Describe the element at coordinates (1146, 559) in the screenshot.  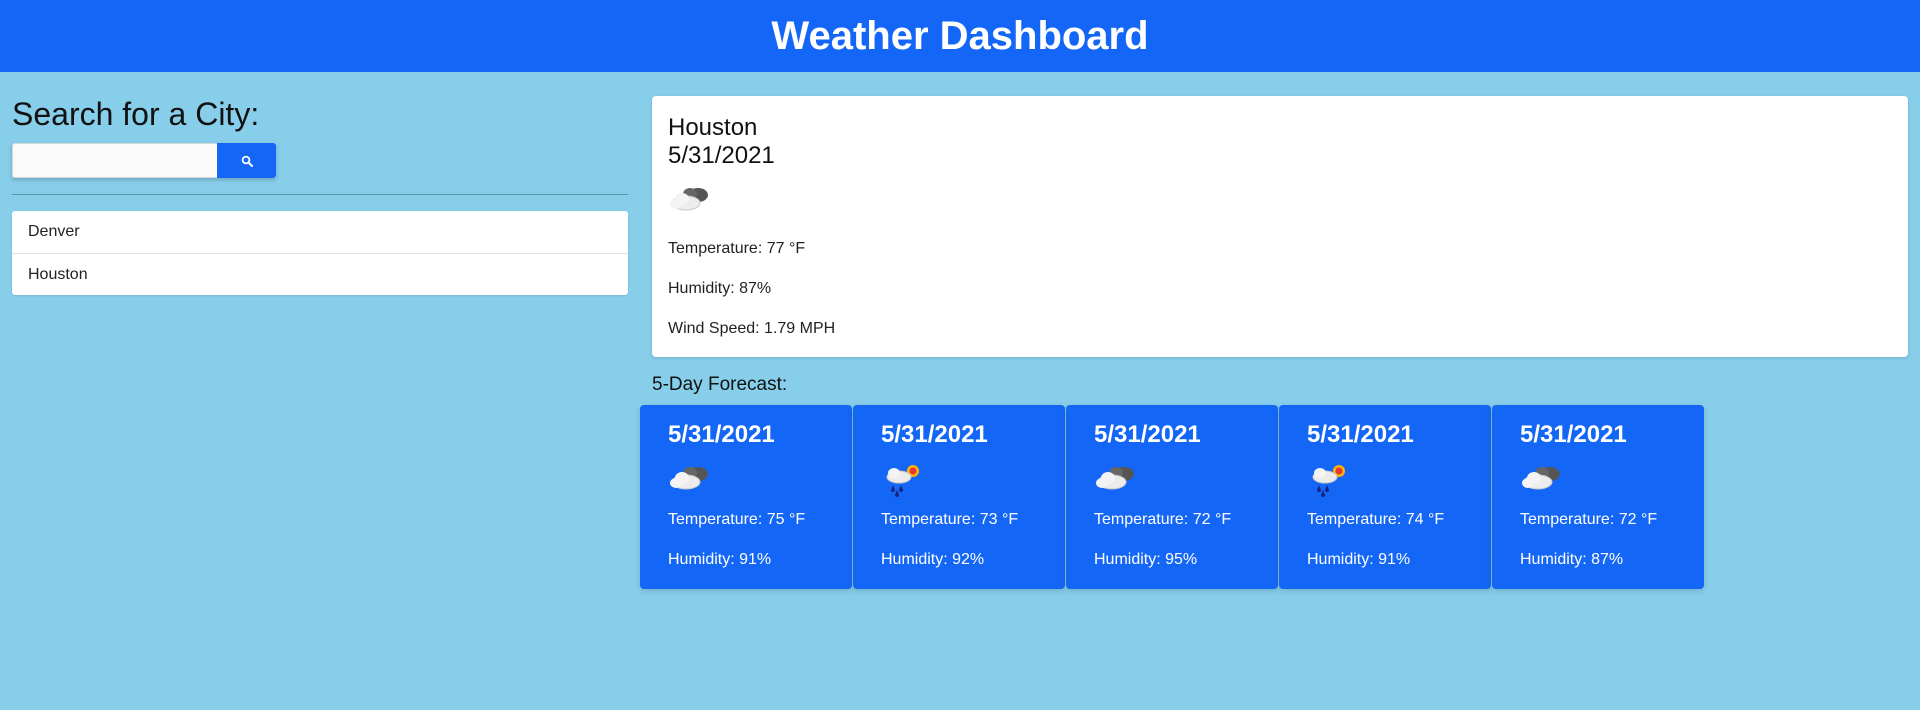
I see `forecast-humidity: Humidity: 95%` at that location.